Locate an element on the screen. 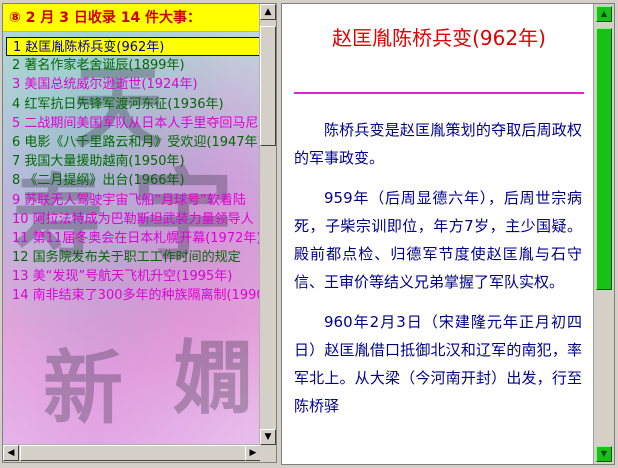  event-list-item: 7 我国大量援助越南(1950年) is located at coordinates (140, 161).